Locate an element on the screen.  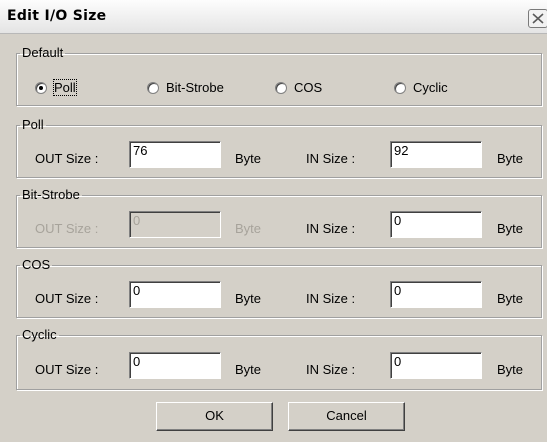
radio-cyclic-indicator is located at coordinates (400, 88).